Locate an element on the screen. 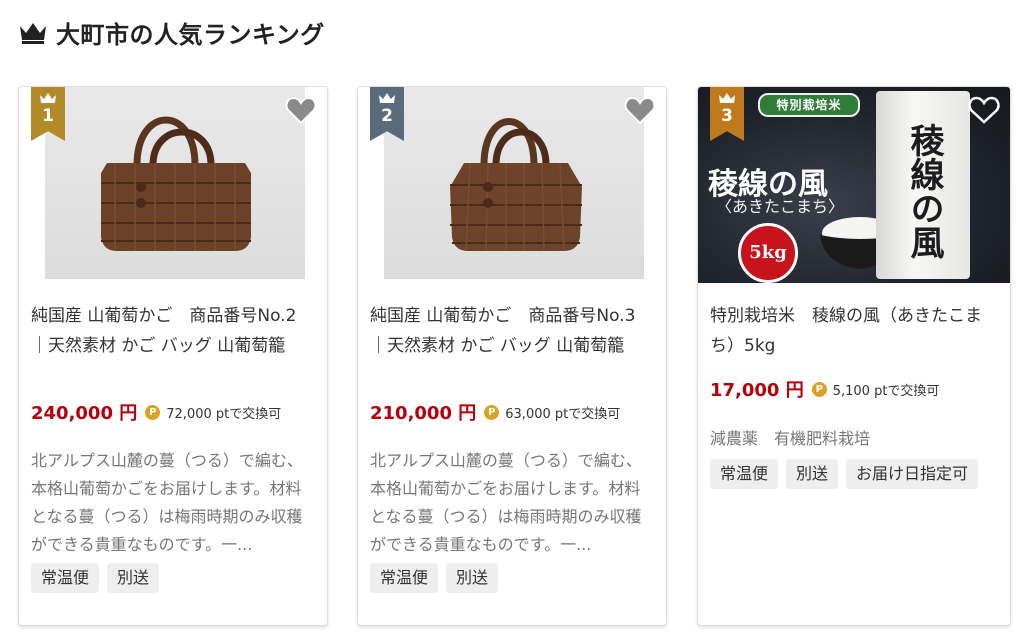 This screenshot has height=640, width=1036. product-image: 2 is located at coordinates (512, 185).